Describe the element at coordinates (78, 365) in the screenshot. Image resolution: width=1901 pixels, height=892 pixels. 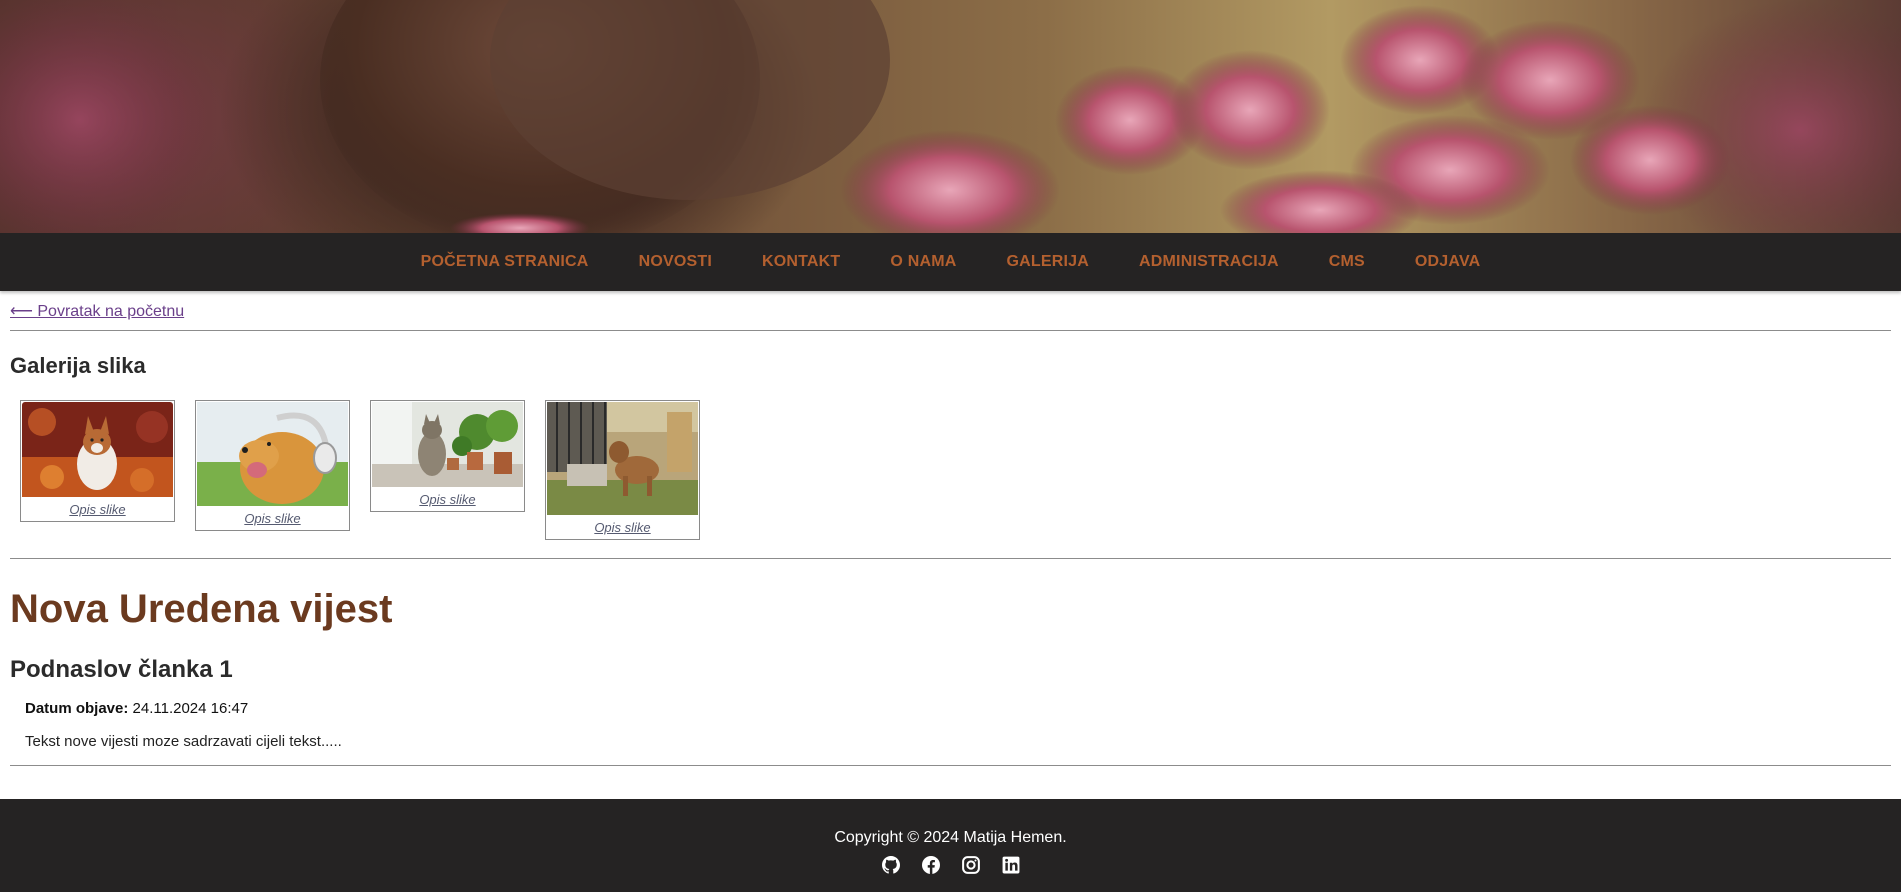
I see `gallery-title: Galerija slika` at that location.